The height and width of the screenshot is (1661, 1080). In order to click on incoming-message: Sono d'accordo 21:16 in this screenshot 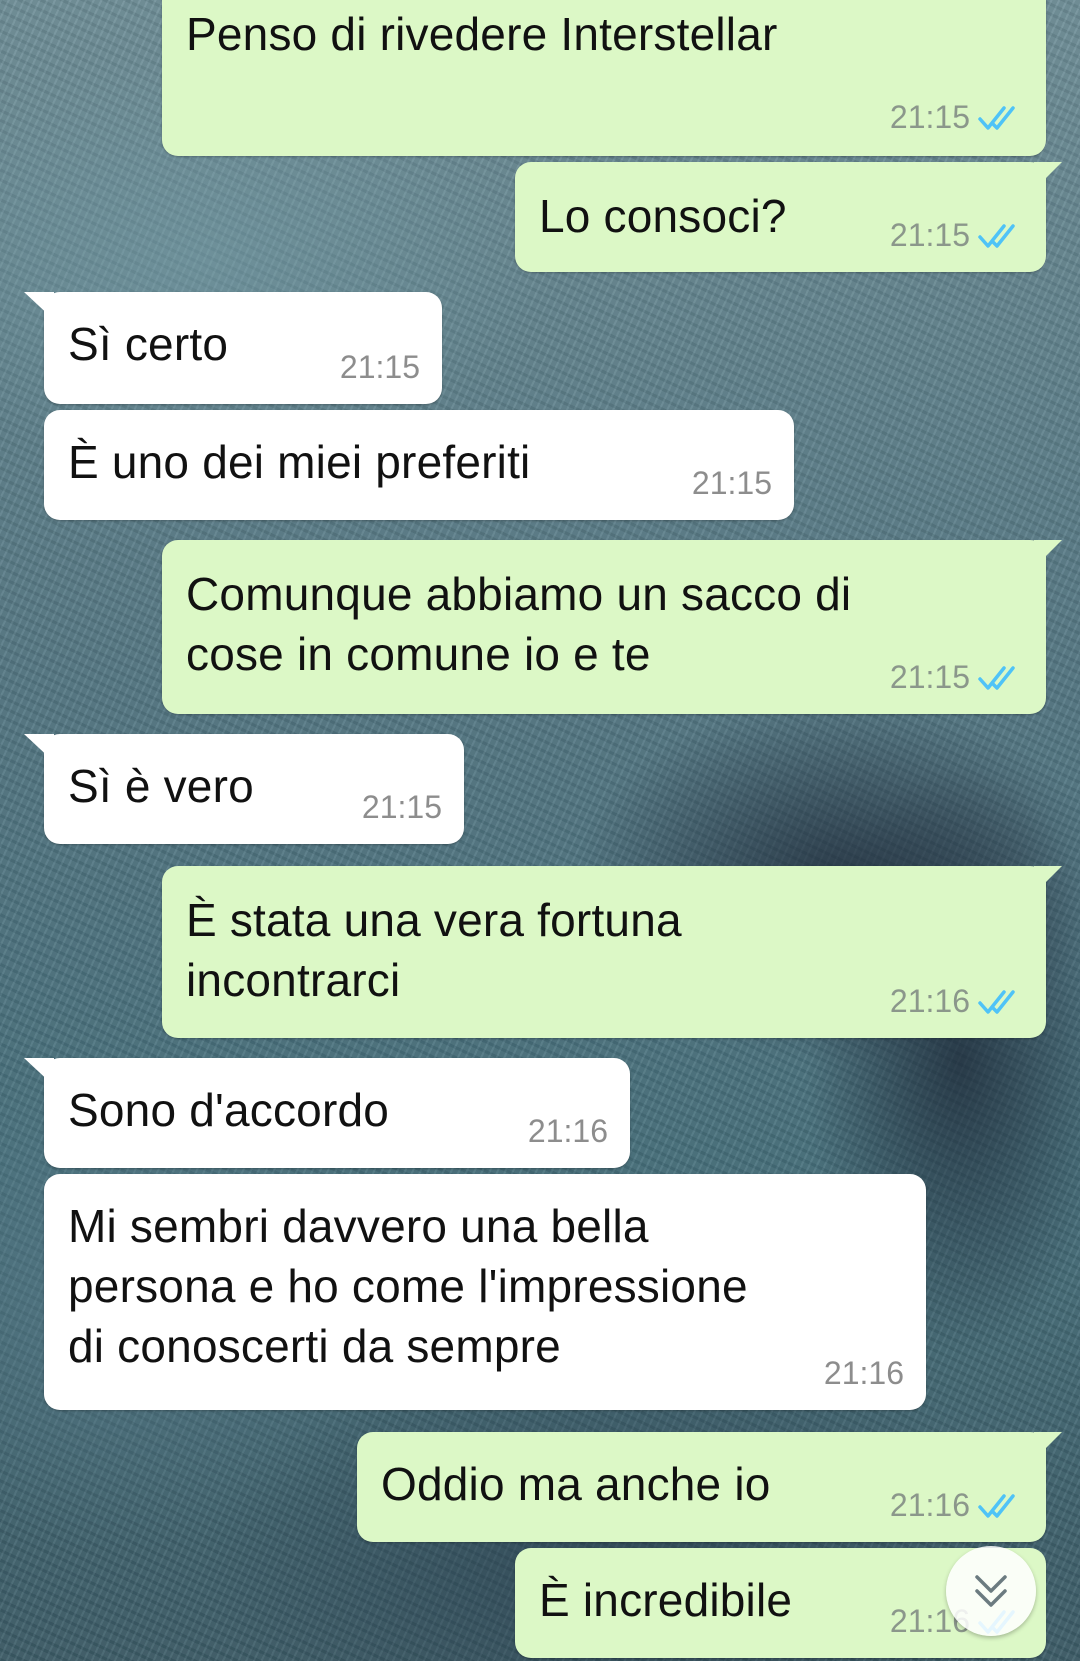, I will do `click(327, 1113)`.